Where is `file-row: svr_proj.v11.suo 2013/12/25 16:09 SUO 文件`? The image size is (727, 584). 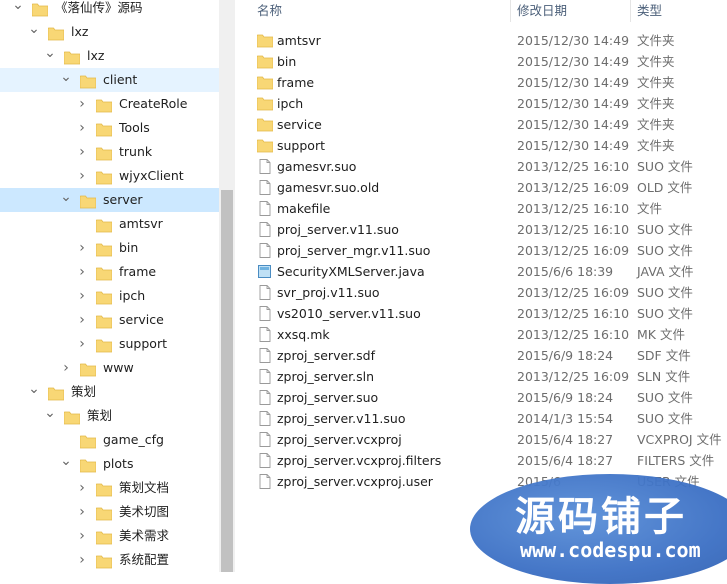
file-row: svr_proj.v11.suo 2013/12/25 16:09 SUO 文件 is located at coordinates (481, 292).